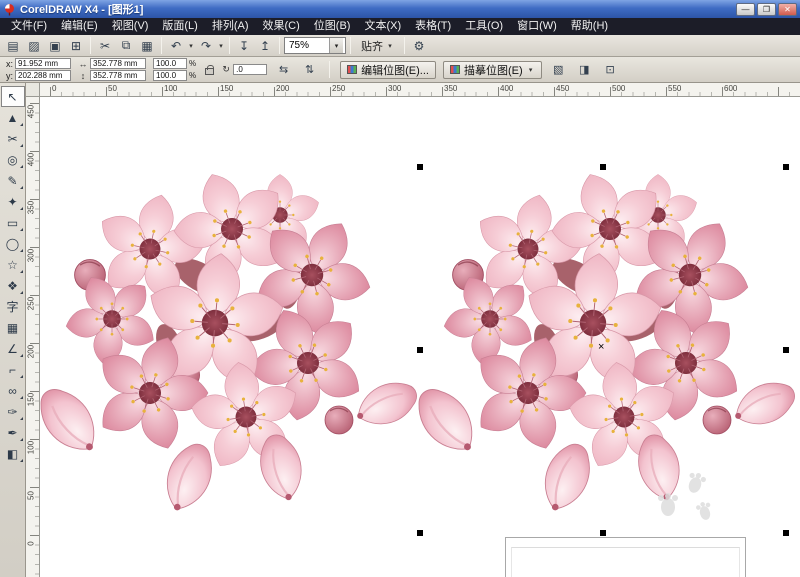 Image resolution: width=800 pixels, height=577 pixels. What do you see at coordinates (420, 533) in the screenshot?
I see `selection-handle-bottom-left` at bounding box center [420, 533].